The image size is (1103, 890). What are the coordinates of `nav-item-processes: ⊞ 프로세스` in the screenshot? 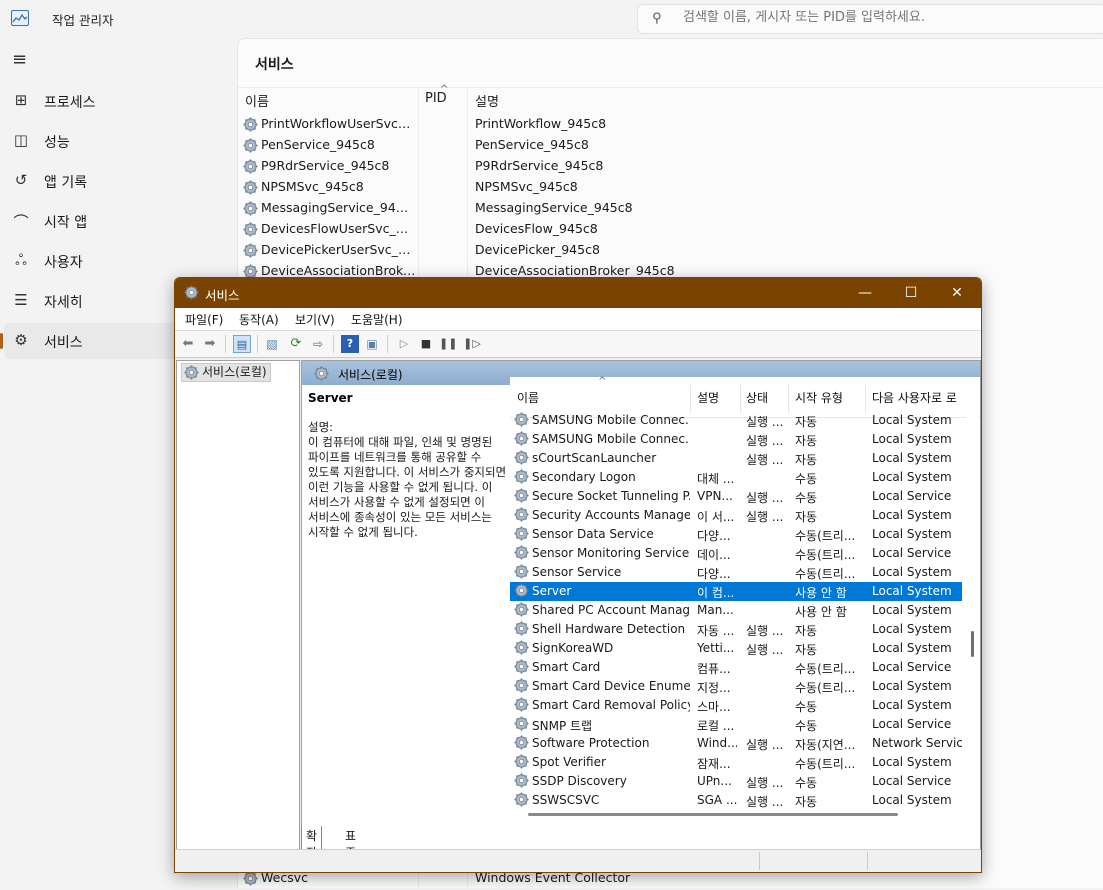 It's located at (118, 101).